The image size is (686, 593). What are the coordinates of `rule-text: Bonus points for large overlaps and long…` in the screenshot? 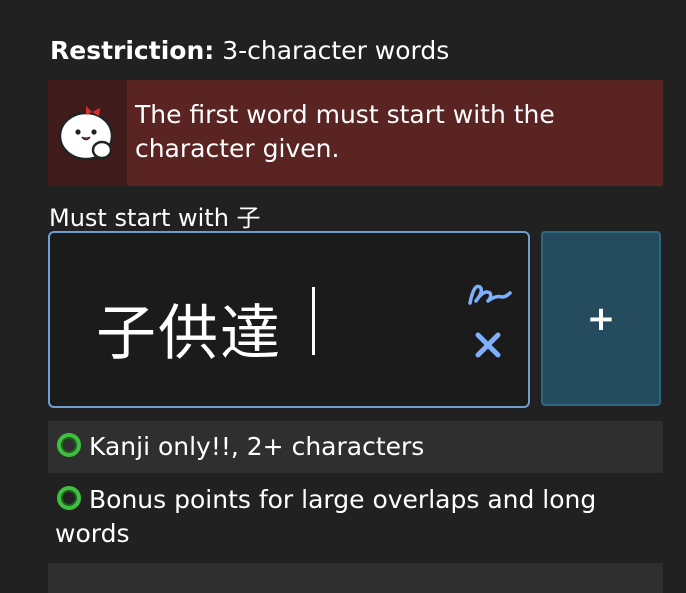 It's located at (326, 516).